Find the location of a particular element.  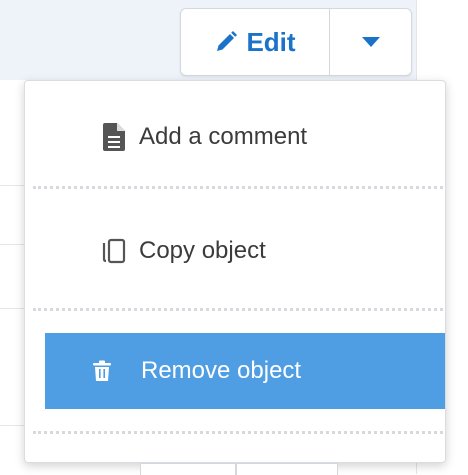

trash-icon is located at coordinates (102, 371).